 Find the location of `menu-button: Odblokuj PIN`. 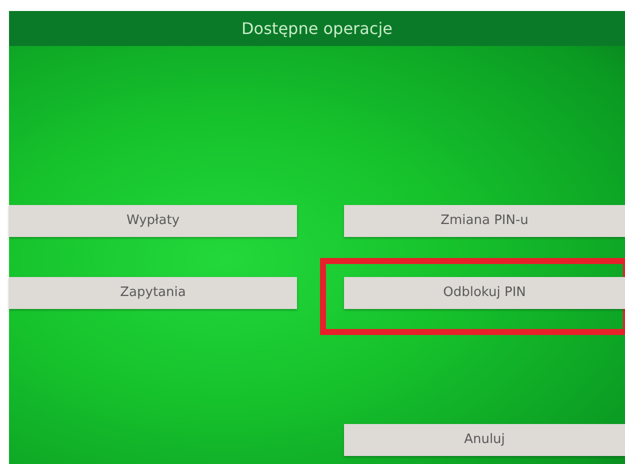

menu-button: Odblokuj PIN is located at coordinates (484, 293).